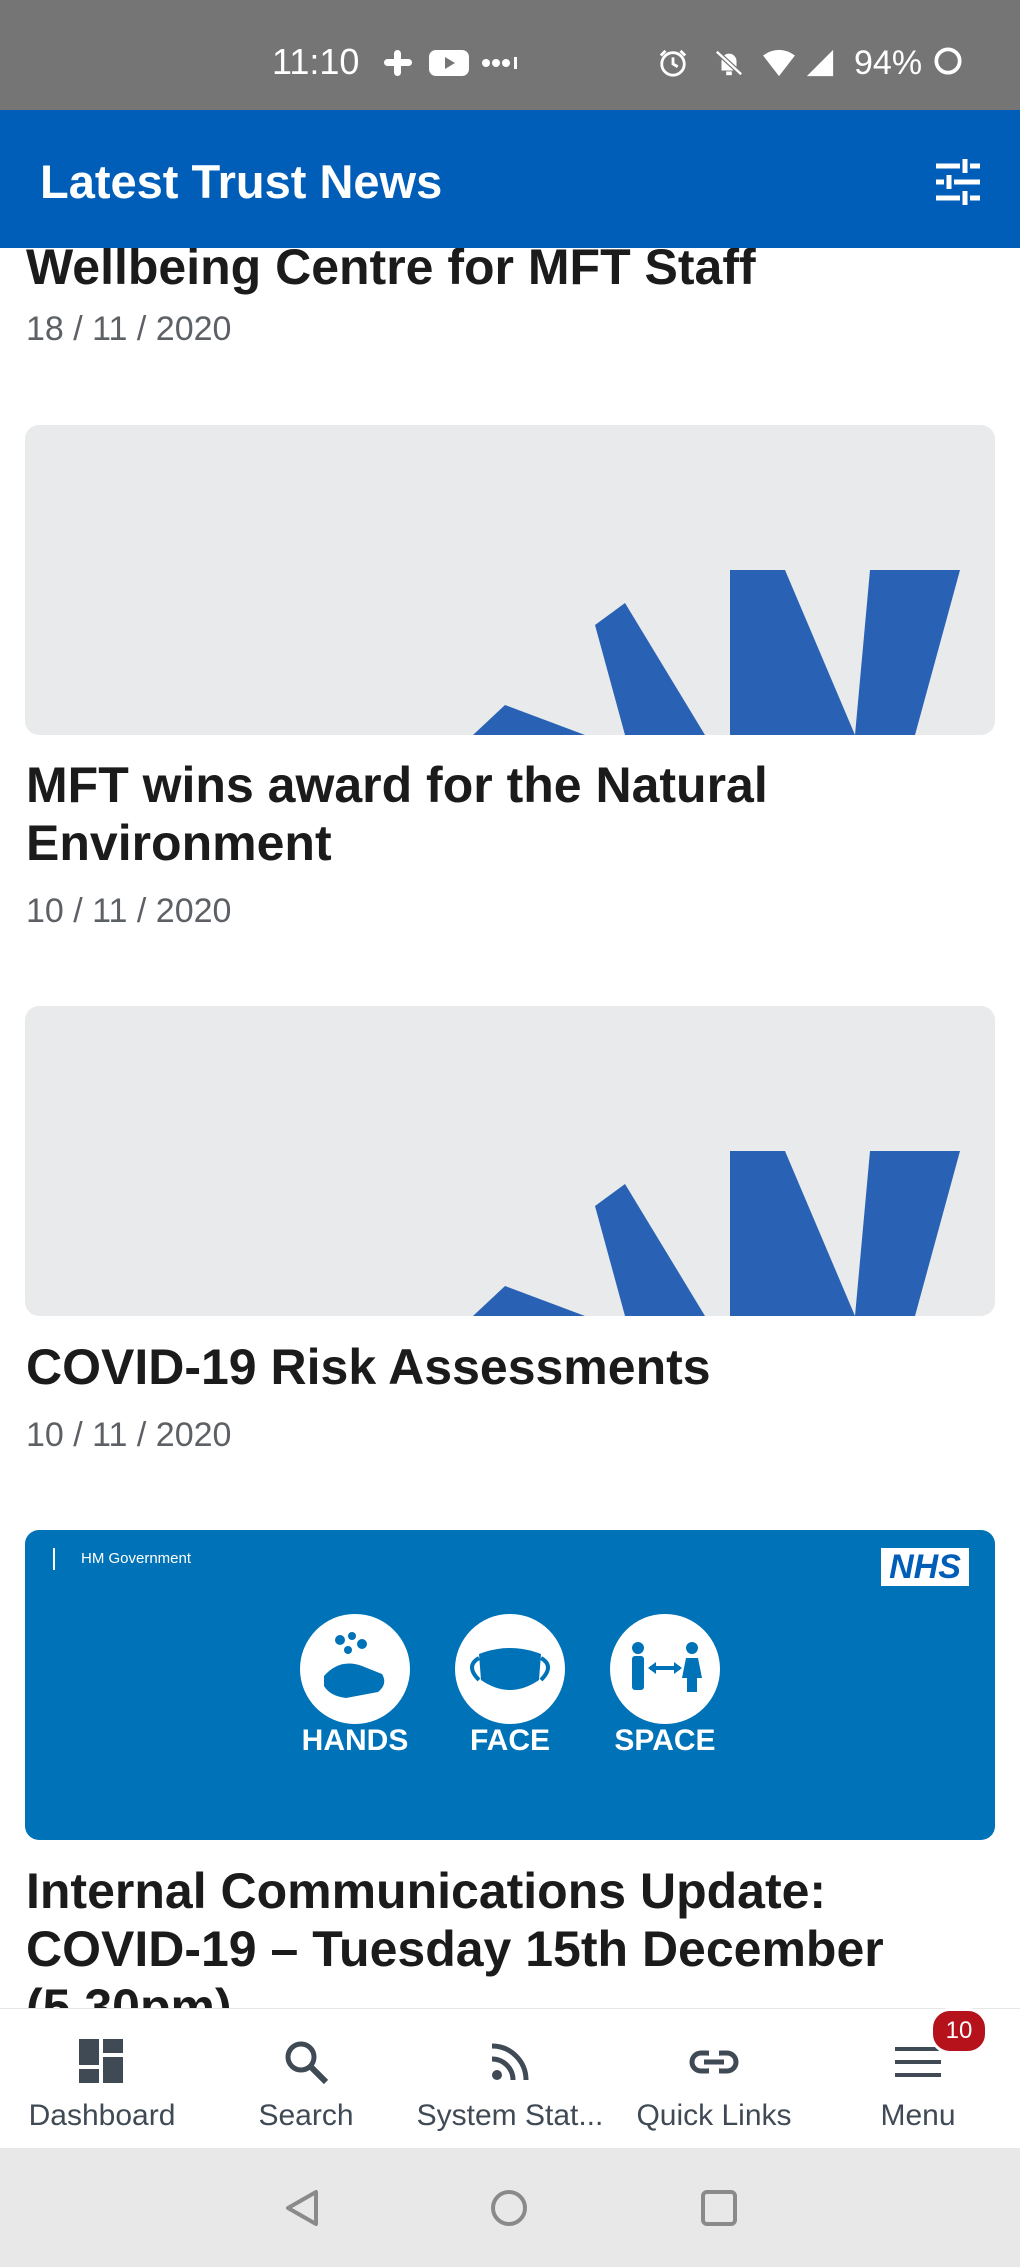 This screenshot has width=1020, height=2267. I want to click on link-icon, so click(714, 2062).